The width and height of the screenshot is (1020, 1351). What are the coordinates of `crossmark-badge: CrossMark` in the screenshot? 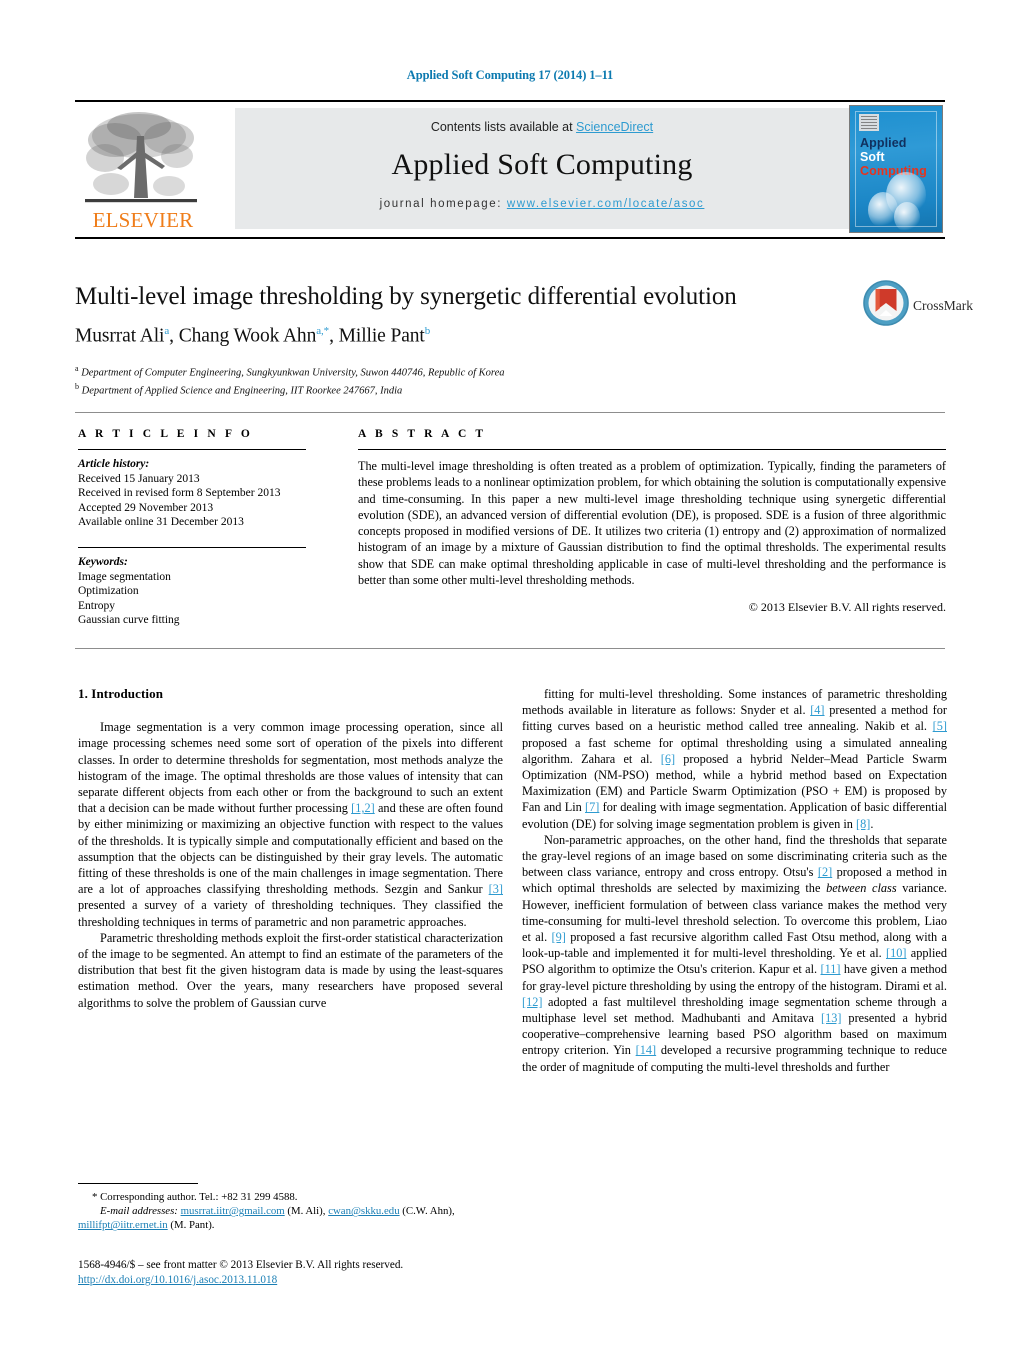 It's located at (918, 307).